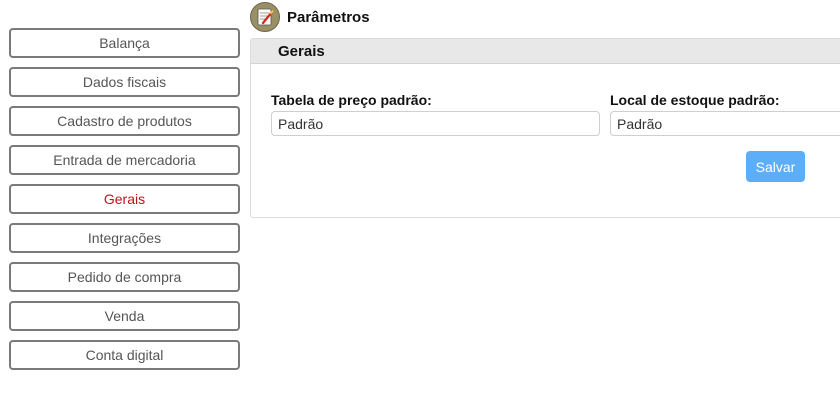 The height and width of the screenshot is (404, 840). What do you see at coordinates (124, 160) in the screenshot?
I see `sidebar-item-entrada-de-mercadoria: Entrada de mercadoria` at bounding box center [124, 160].